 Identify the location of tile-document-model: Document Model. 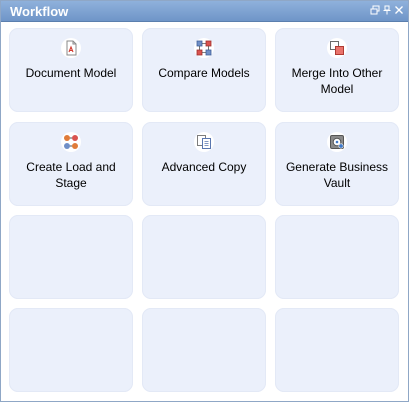
(71, 70).